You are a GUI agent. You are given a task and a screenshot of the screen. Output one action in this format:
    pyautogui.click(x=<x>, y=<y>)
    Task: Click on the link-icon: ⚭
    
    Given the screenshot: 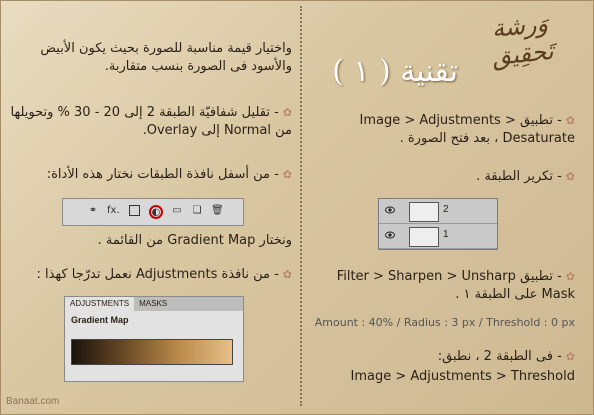 What is the action you would take?
    pyautogui.click(x=93, y=211)
    